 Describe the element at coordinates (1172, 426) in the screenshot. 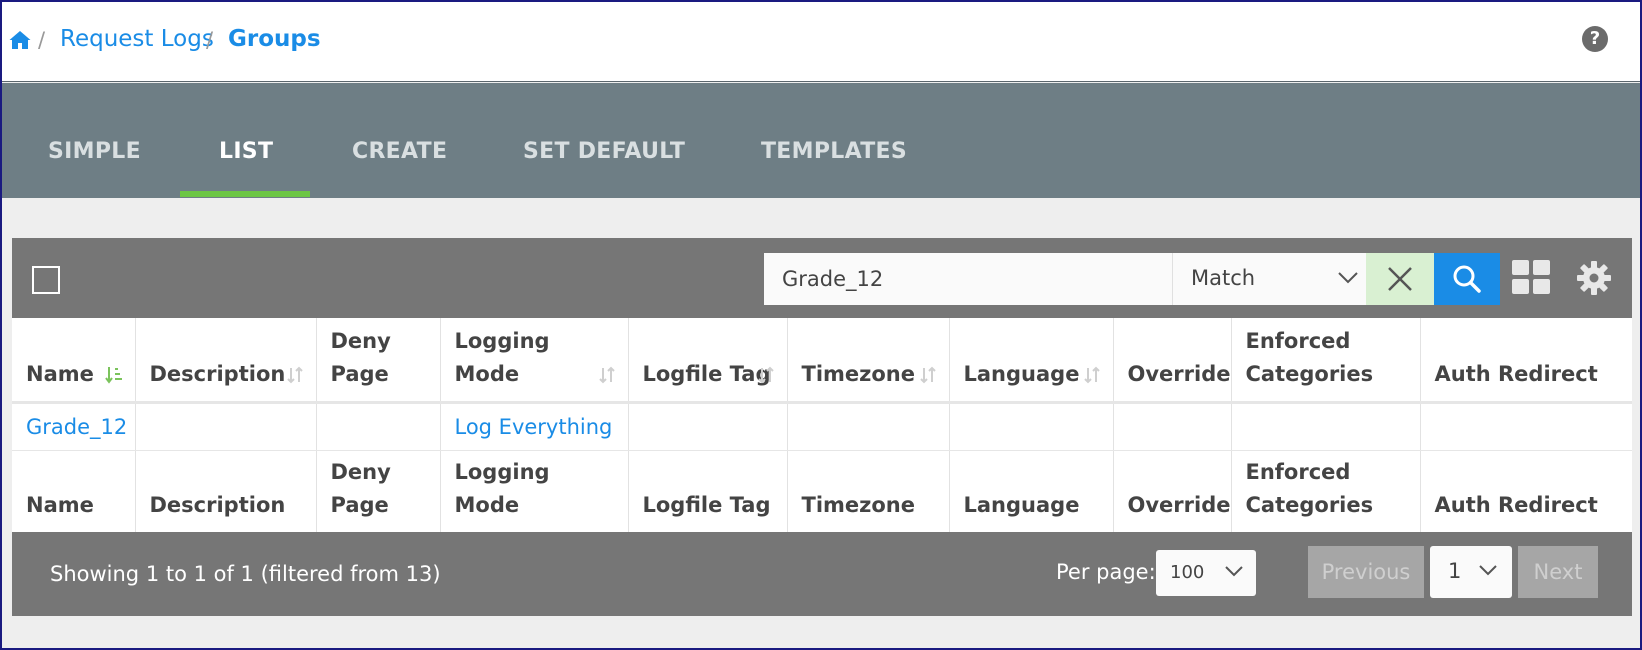

I see `cell-override` at that location.